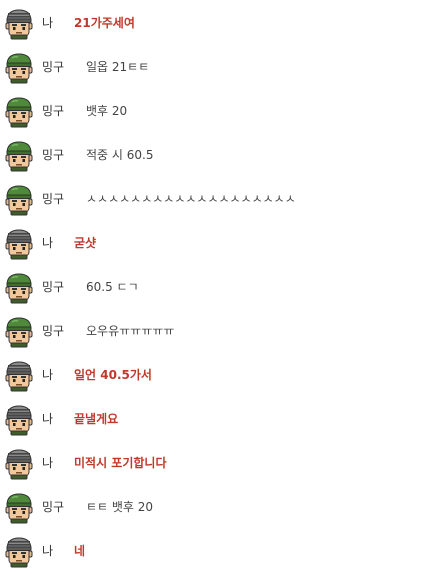 This screenshot has height=577, width=448. I want to click on message-text: 끝낼게요, so click(96, 419).